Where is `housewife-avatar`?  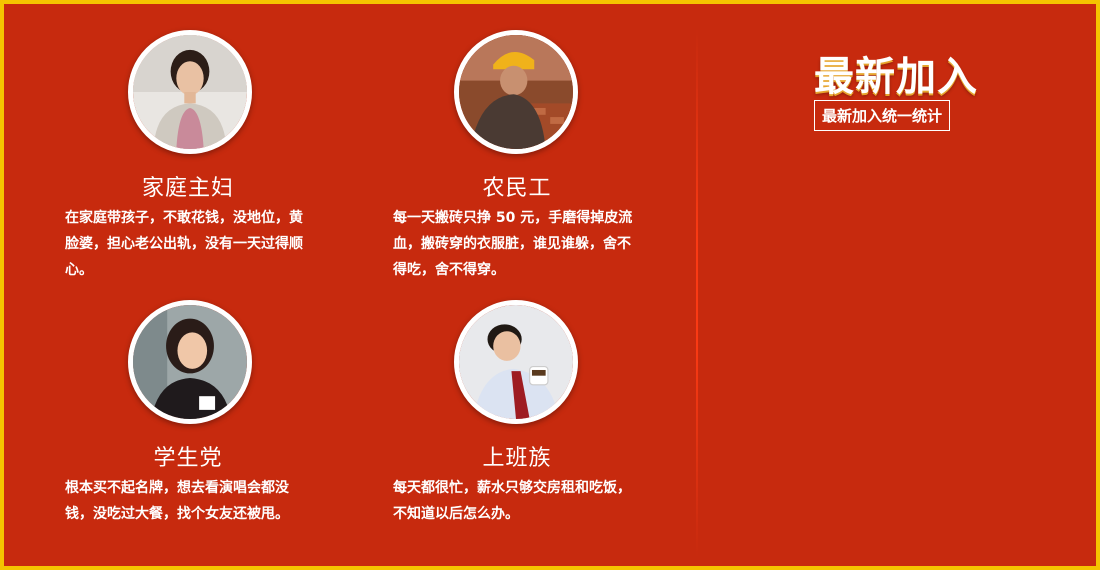 housewife-avatar is located at coordinates (190, 92).